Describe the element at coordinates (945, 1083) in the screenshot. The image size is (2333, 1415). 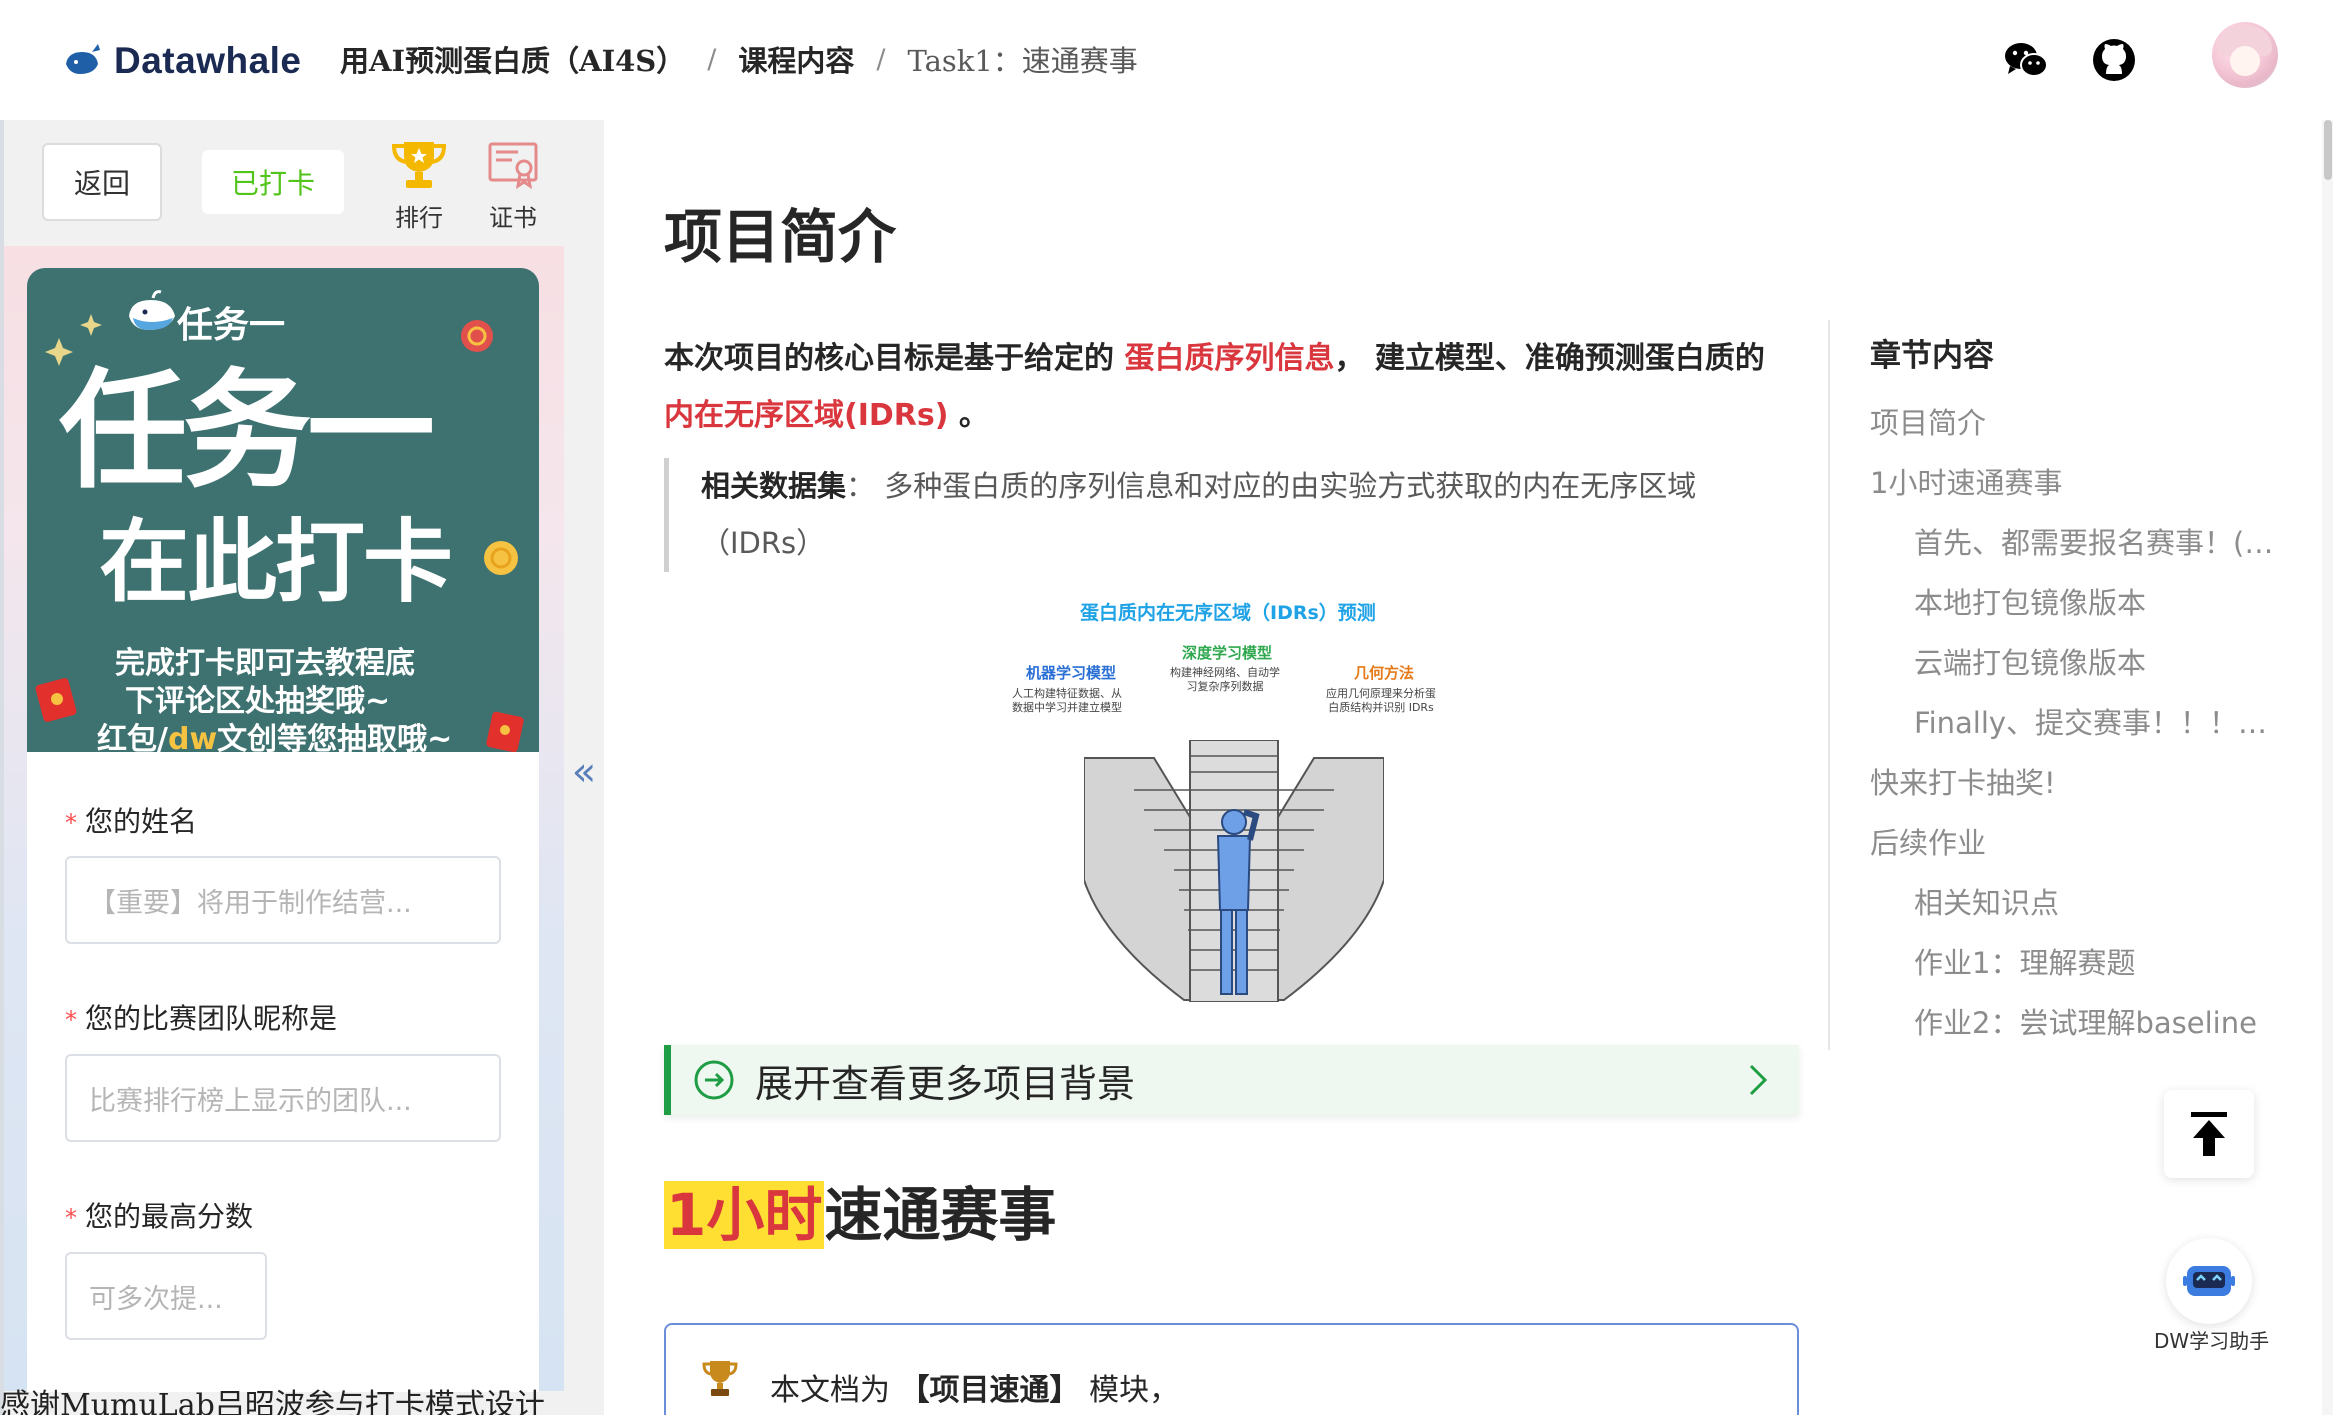
I see `expand-label: 展开查看更多项目背景` at that location.